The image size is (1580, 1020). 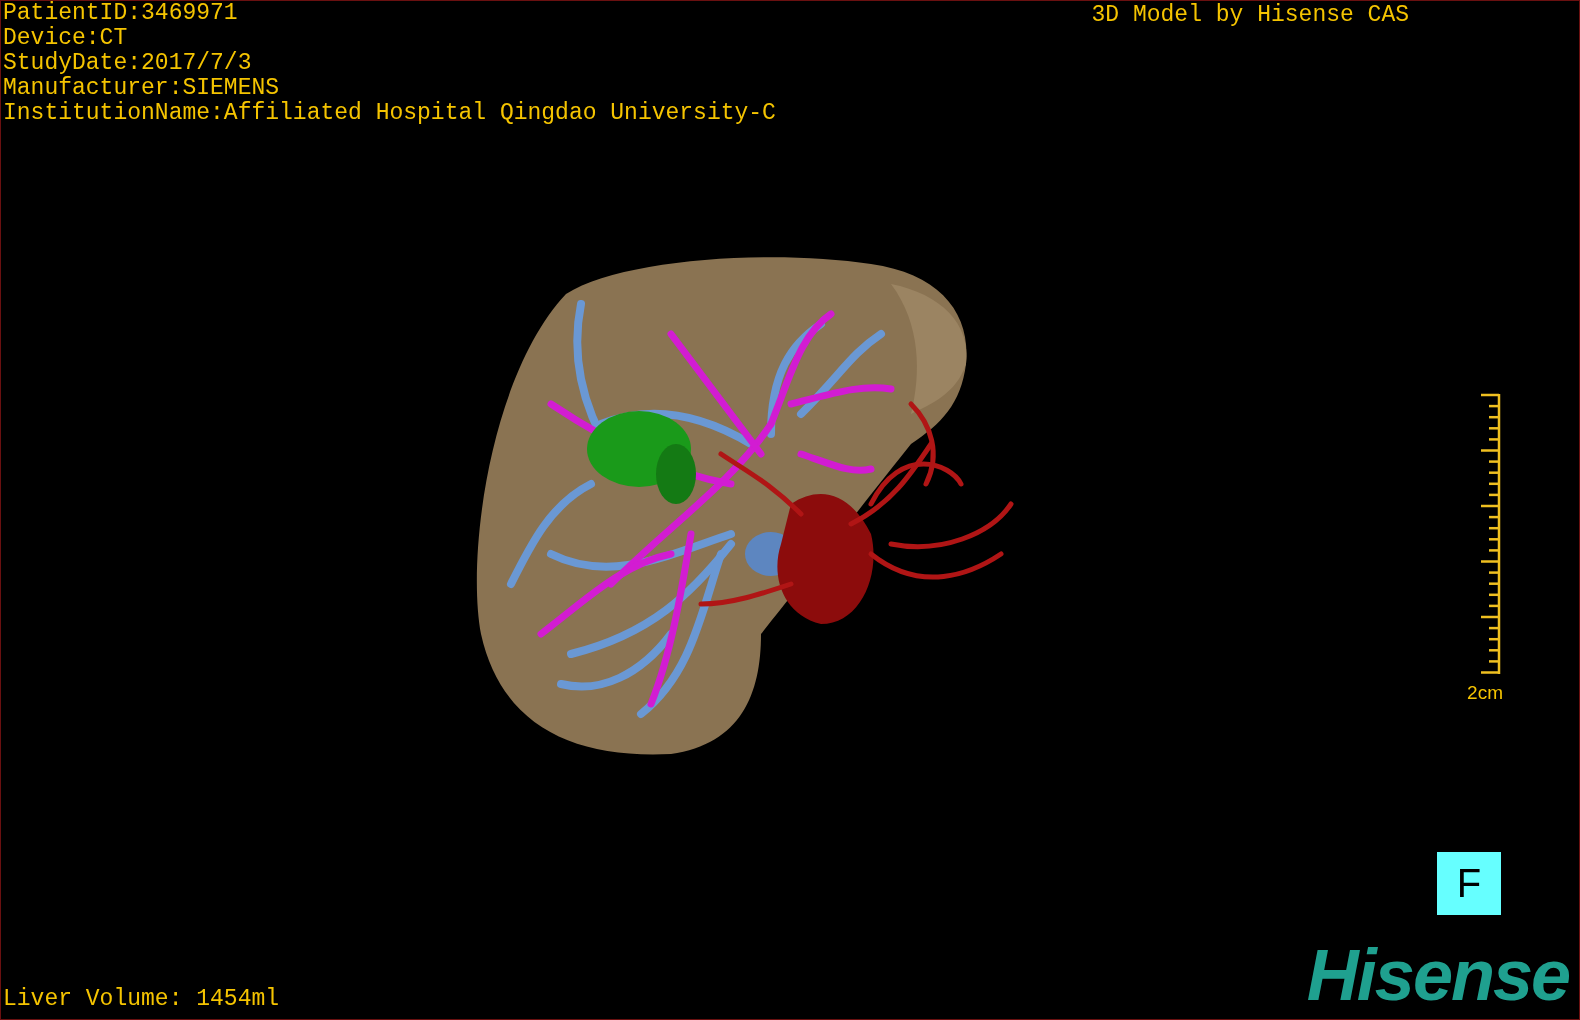 I want to click on study-info-text: InstitutionName:Affiliated Hospital Qingdao University-C, so click(x=389, y=113).